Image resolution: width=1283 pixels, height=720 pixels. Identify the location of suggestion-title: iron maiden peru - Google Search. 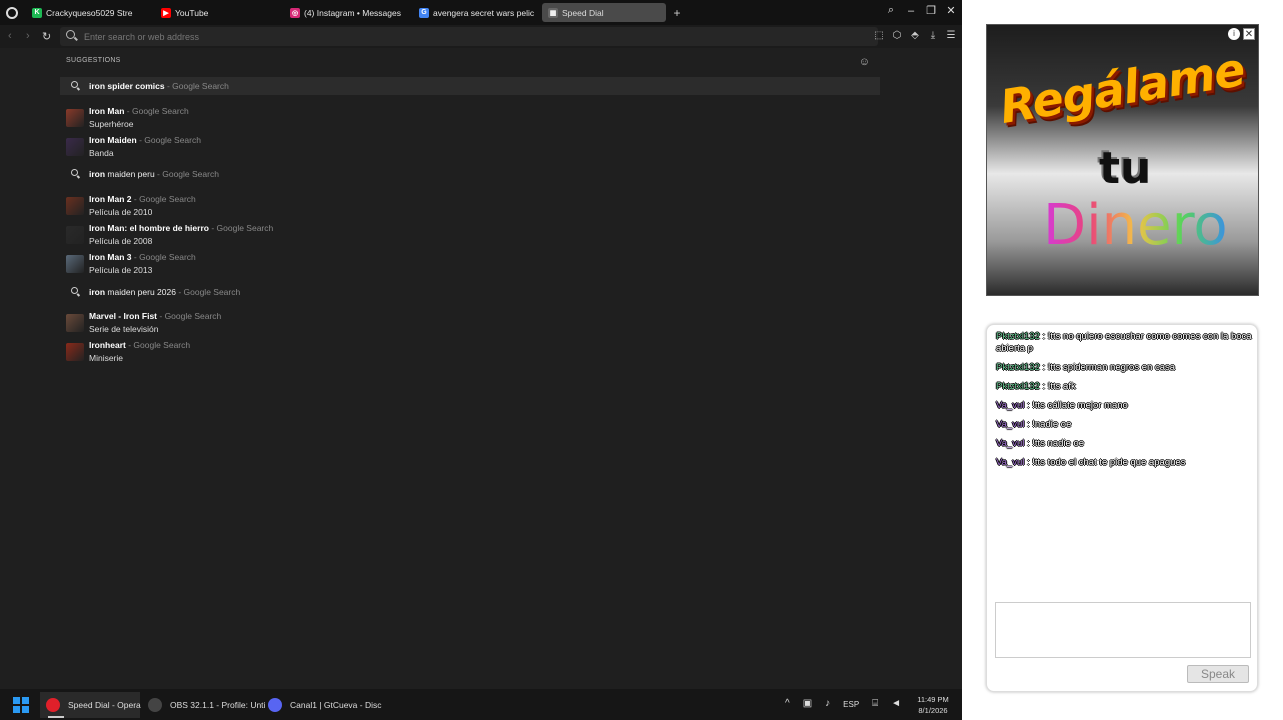
(154, 174).